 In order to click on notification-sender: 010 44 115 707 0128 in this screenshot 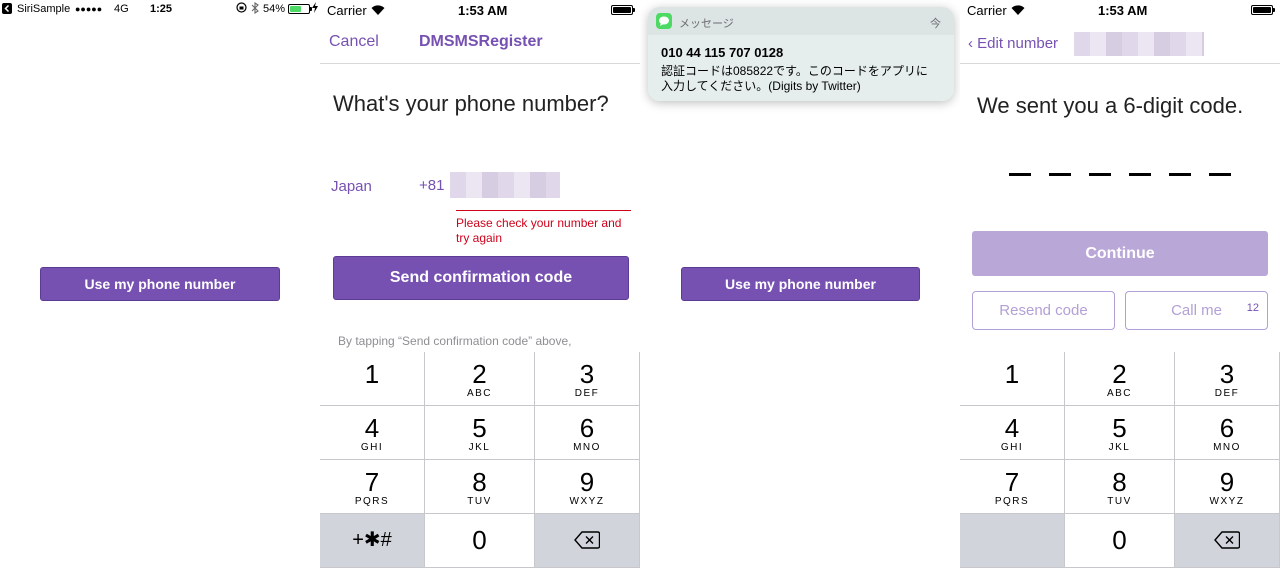, I will do `click(722, 52)`.